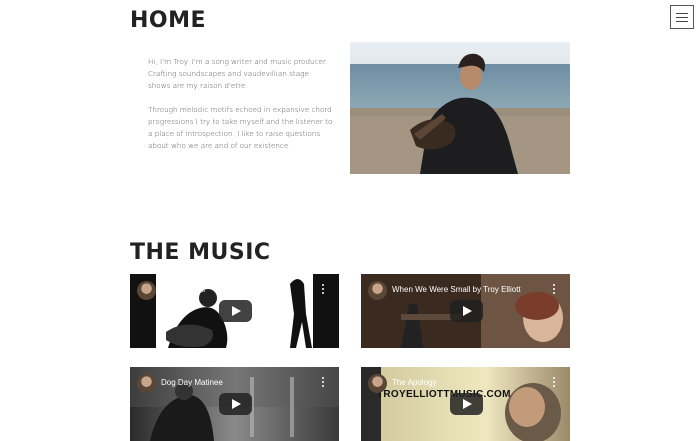 The image size is (700, 441). I want to click on video-title: When We Were Small by Troy Elliott, so click(456, 289).